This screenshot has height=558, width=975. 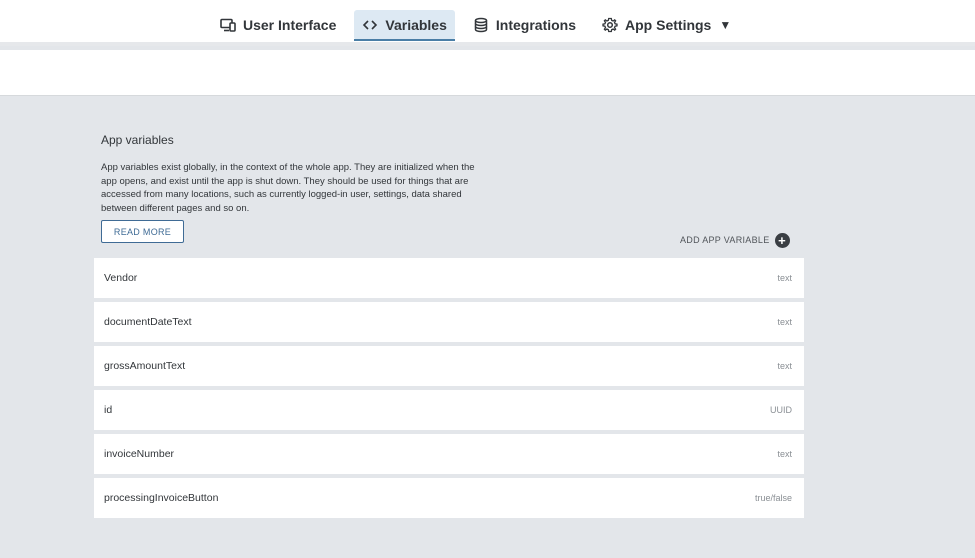 I want to click on variable-row: id UUID, so click(x=449, y=410).